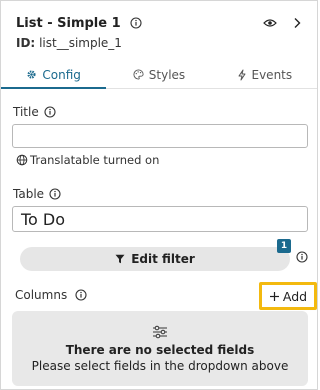 This screenshot has height=390, width=320. I want to click on translatable-status: Translatable turned on, so click(87, 160).